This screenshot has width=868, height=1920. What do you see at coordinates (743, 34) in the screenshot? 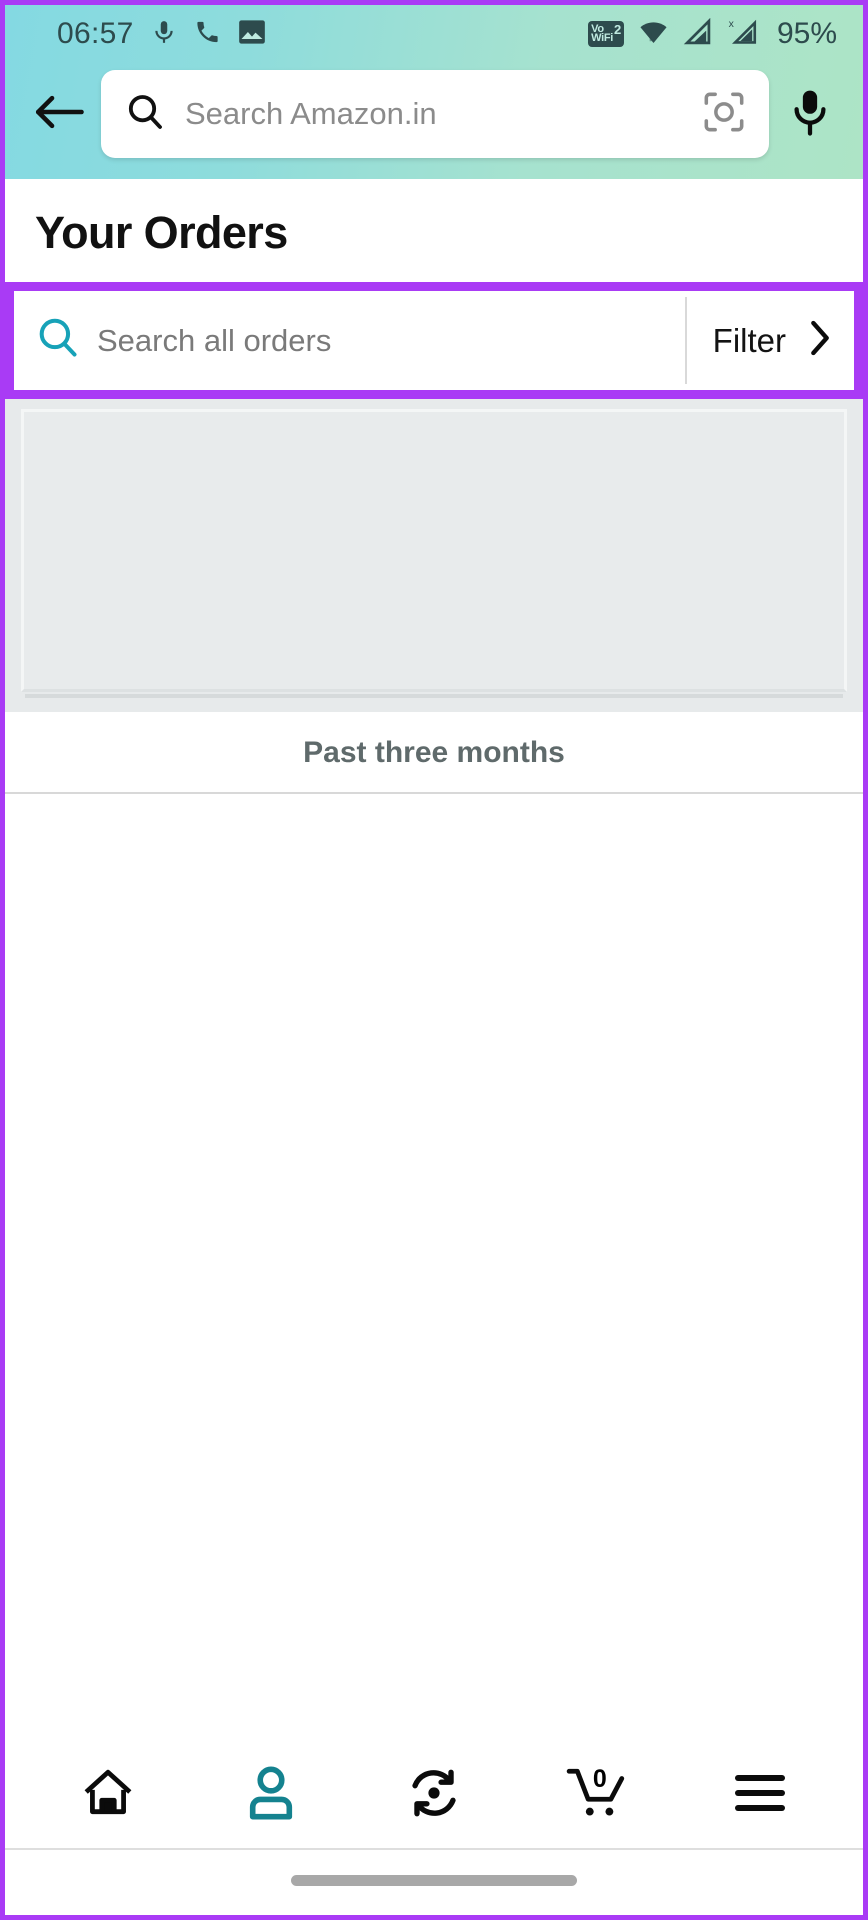
I see `signal-2-no-sim-icon: x` at bounding box center [743, 34].